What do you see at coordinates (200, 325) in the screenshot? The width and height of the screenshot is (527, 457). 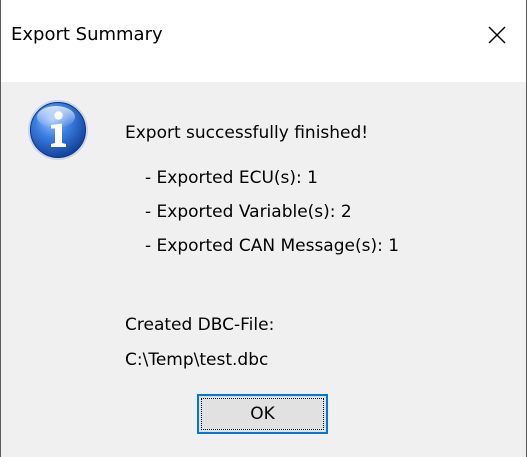 I see `created-file-label: Created DBC-File:` at bounding box center [200, 325].